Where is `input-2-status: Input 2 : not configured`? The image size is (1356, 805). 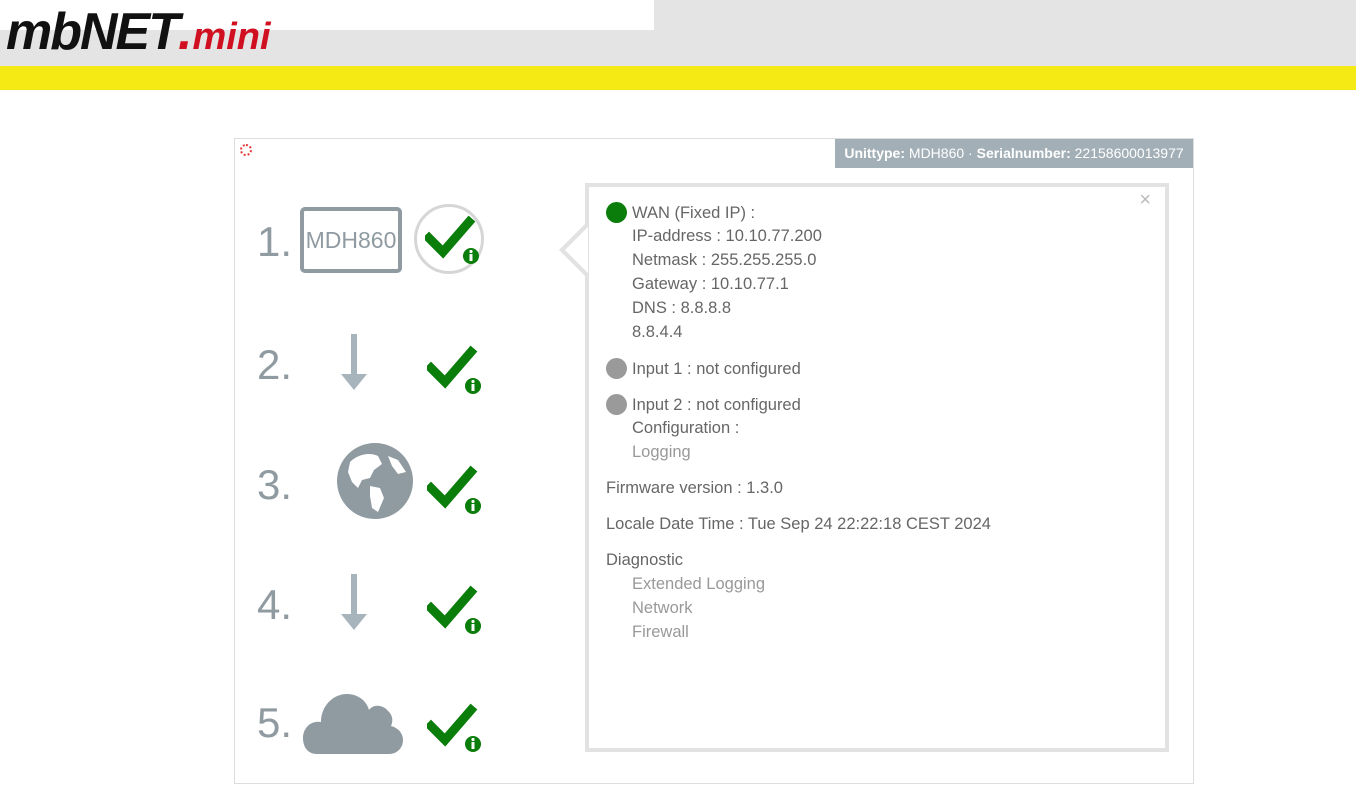
input-2-status: Input 2 : not configured is located at coordinates (703, 404).